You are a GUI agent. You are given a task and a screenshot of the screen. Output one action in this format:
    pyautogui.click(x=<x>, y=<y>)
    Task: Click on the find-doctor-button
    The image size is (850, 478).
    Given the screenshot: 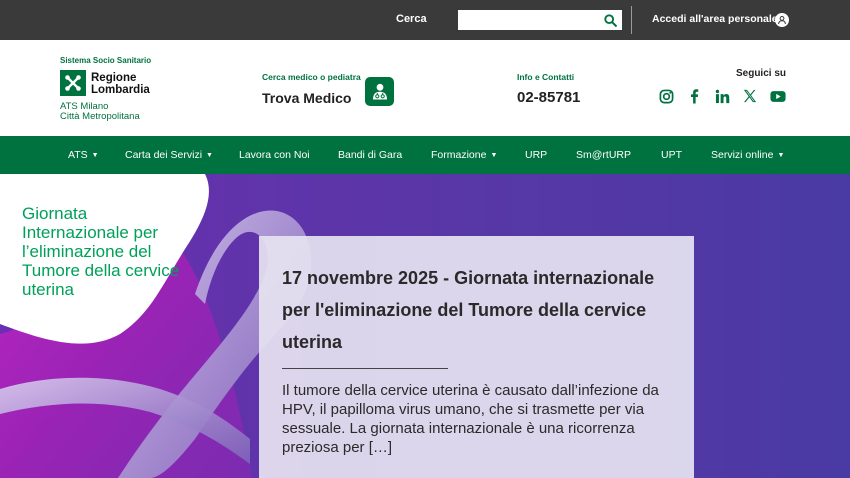 What is the action you would take?
    pyautogui.click(x=379, y=91)
    